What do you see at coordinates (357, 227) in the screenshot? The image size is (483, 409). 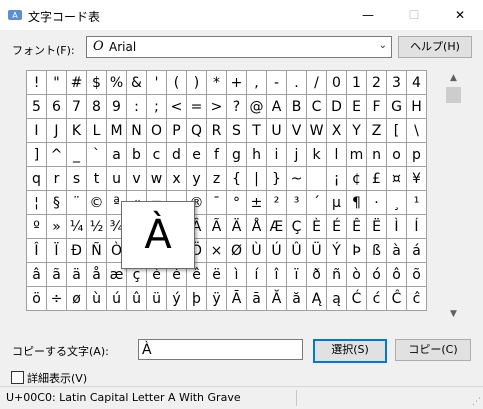 I see `character-cell: Ê` at bounding box center [357, 227].